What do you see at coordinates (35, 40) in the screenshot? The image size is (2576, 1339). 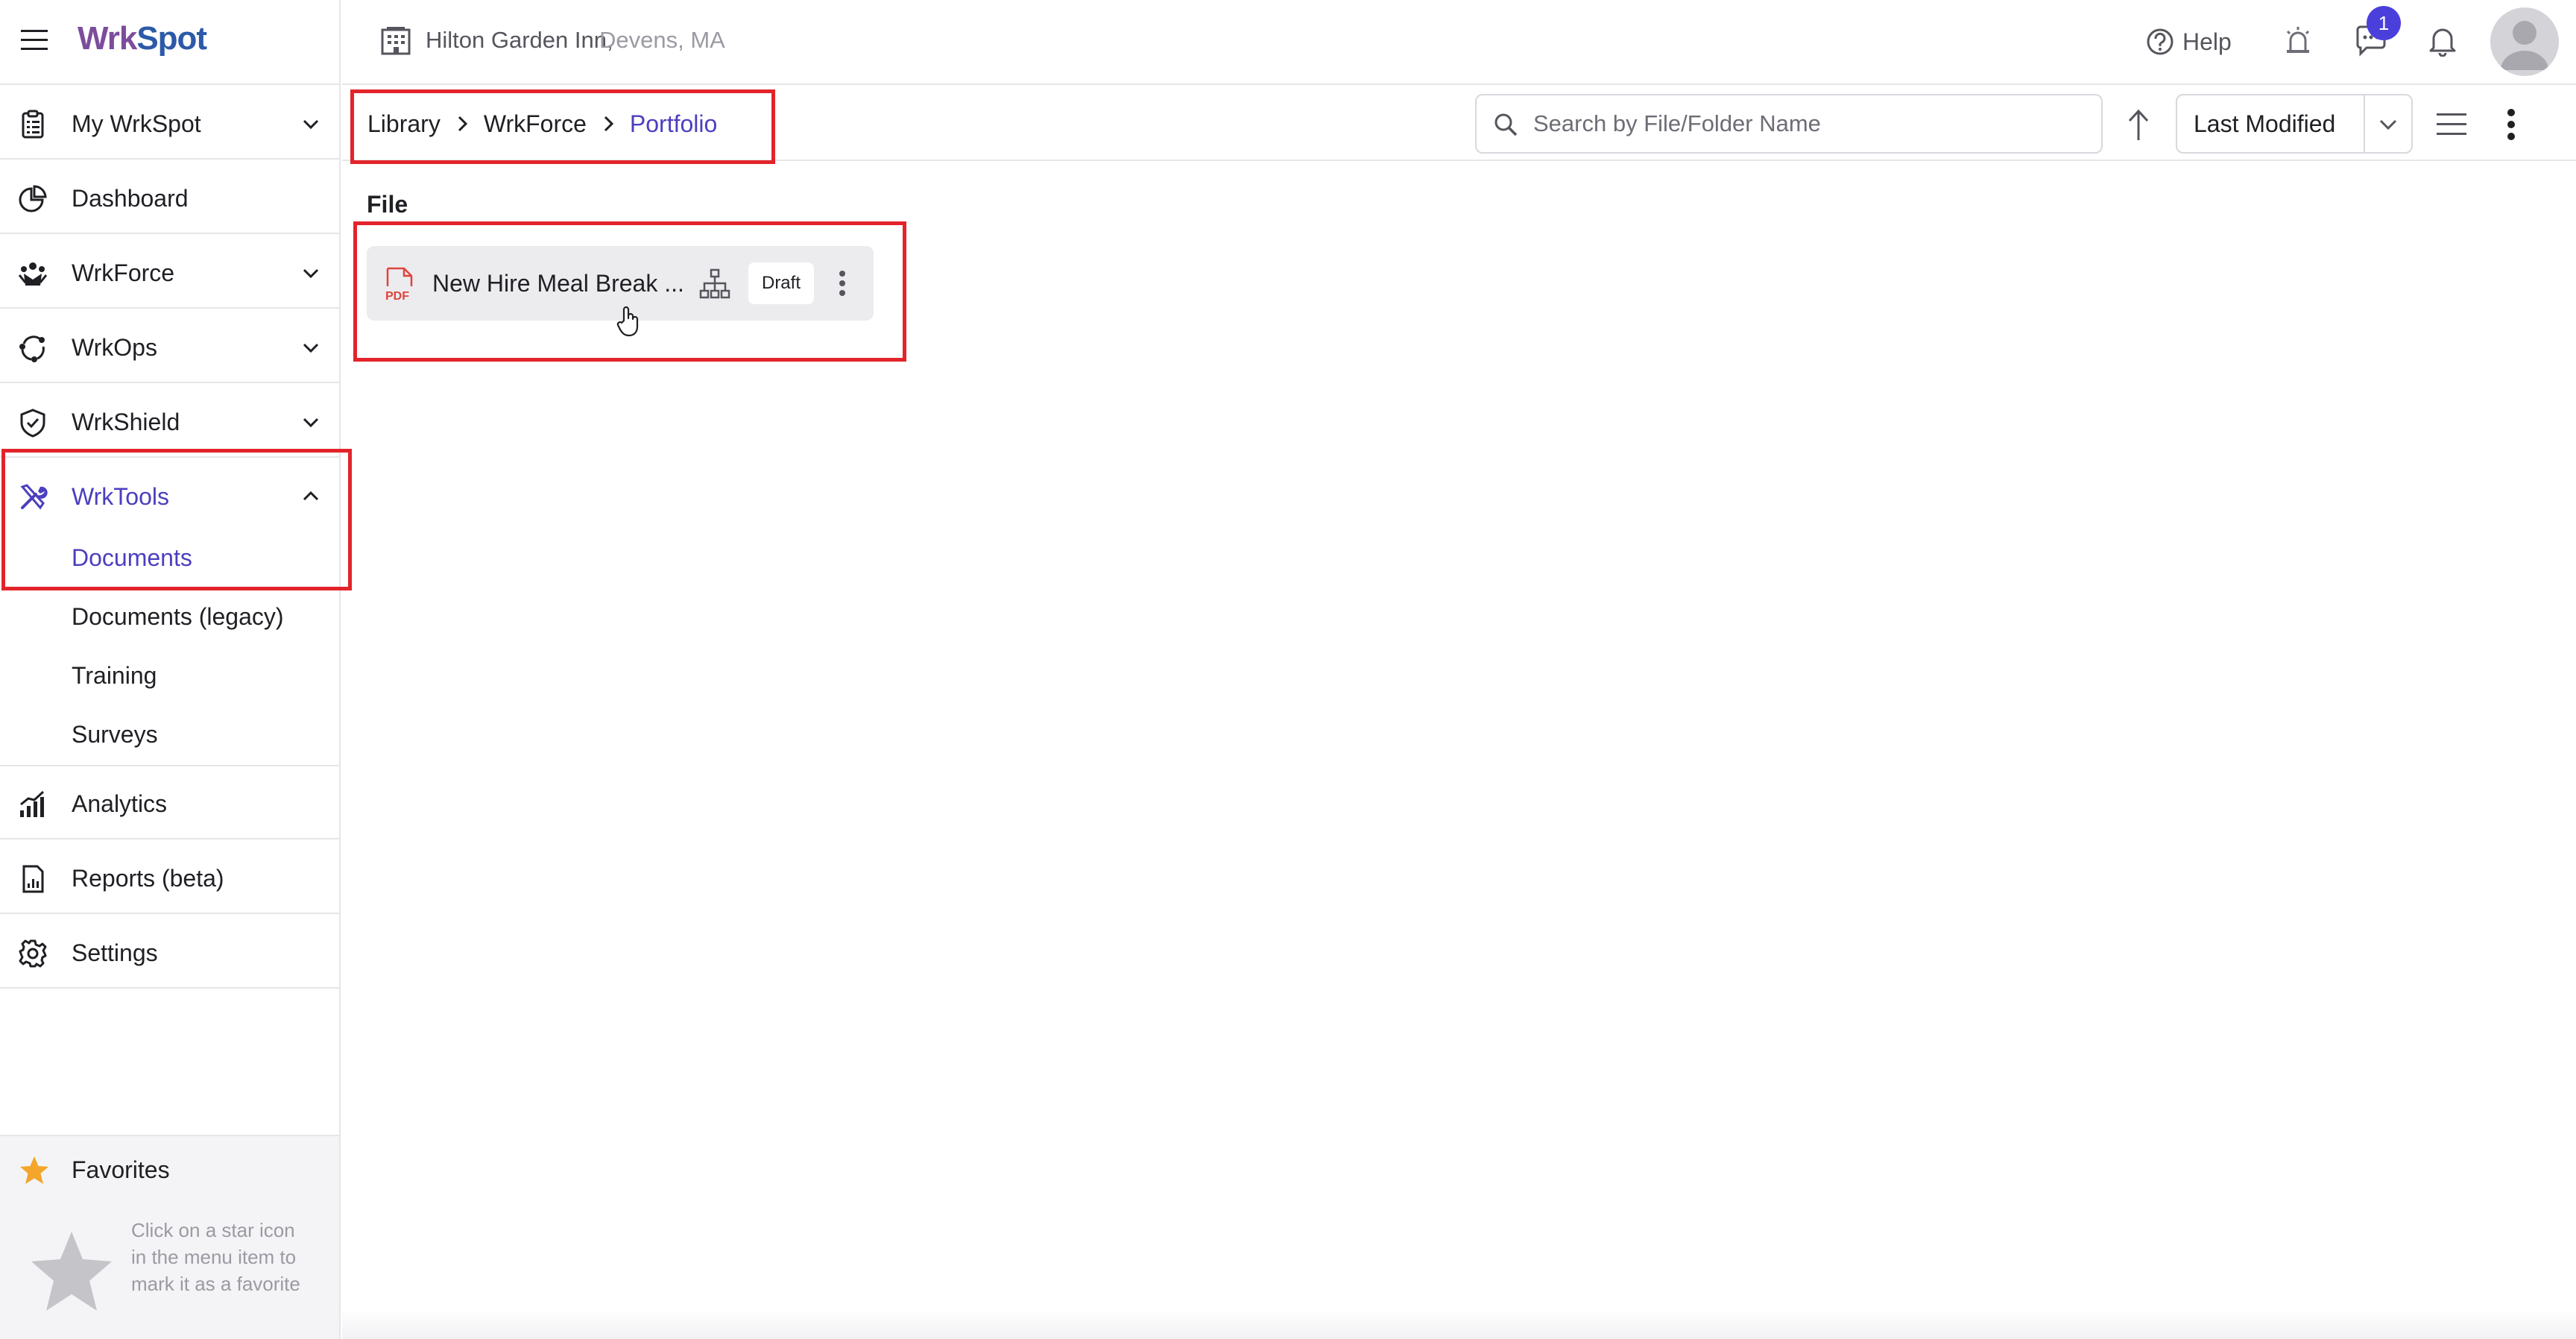 I see `hamburger-menu-icon` at bounding box center [35, 40].